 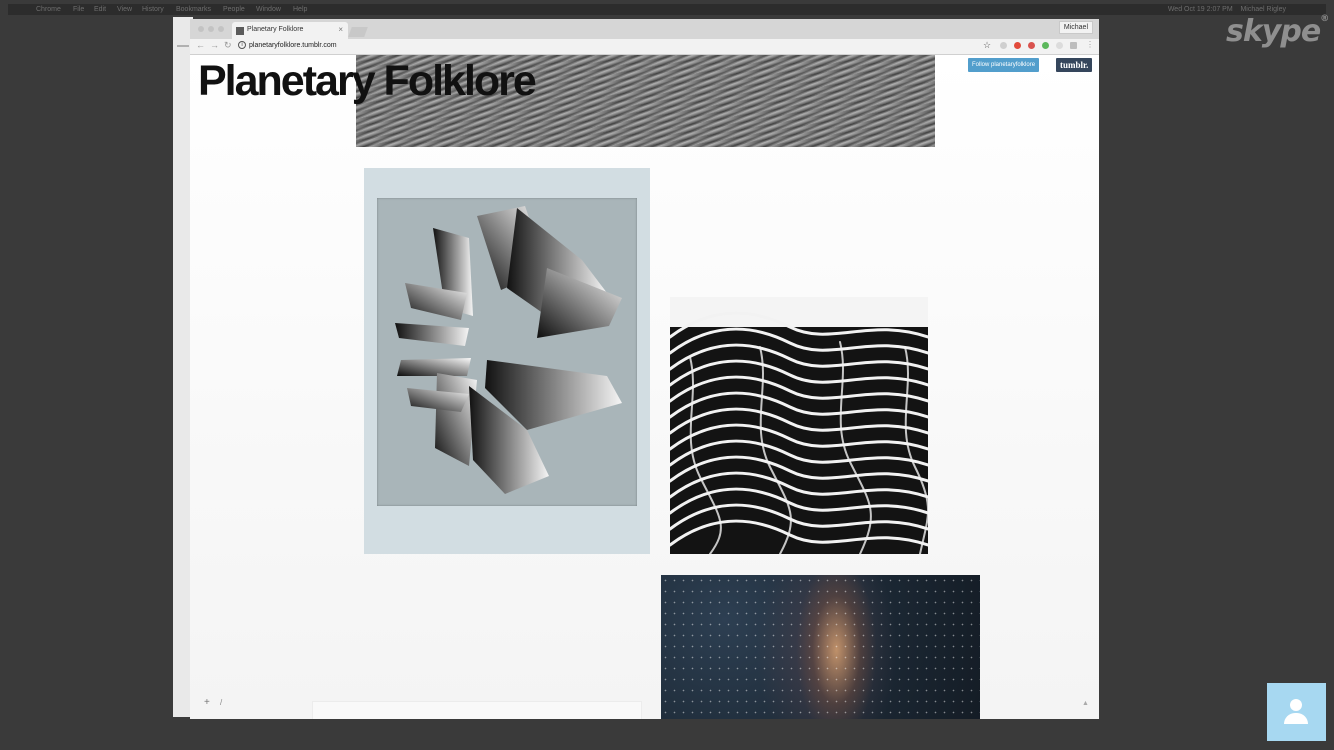 I want to click on address-bar: i planetaryfolklore.tumblr.com, so click(x=287, y=45).